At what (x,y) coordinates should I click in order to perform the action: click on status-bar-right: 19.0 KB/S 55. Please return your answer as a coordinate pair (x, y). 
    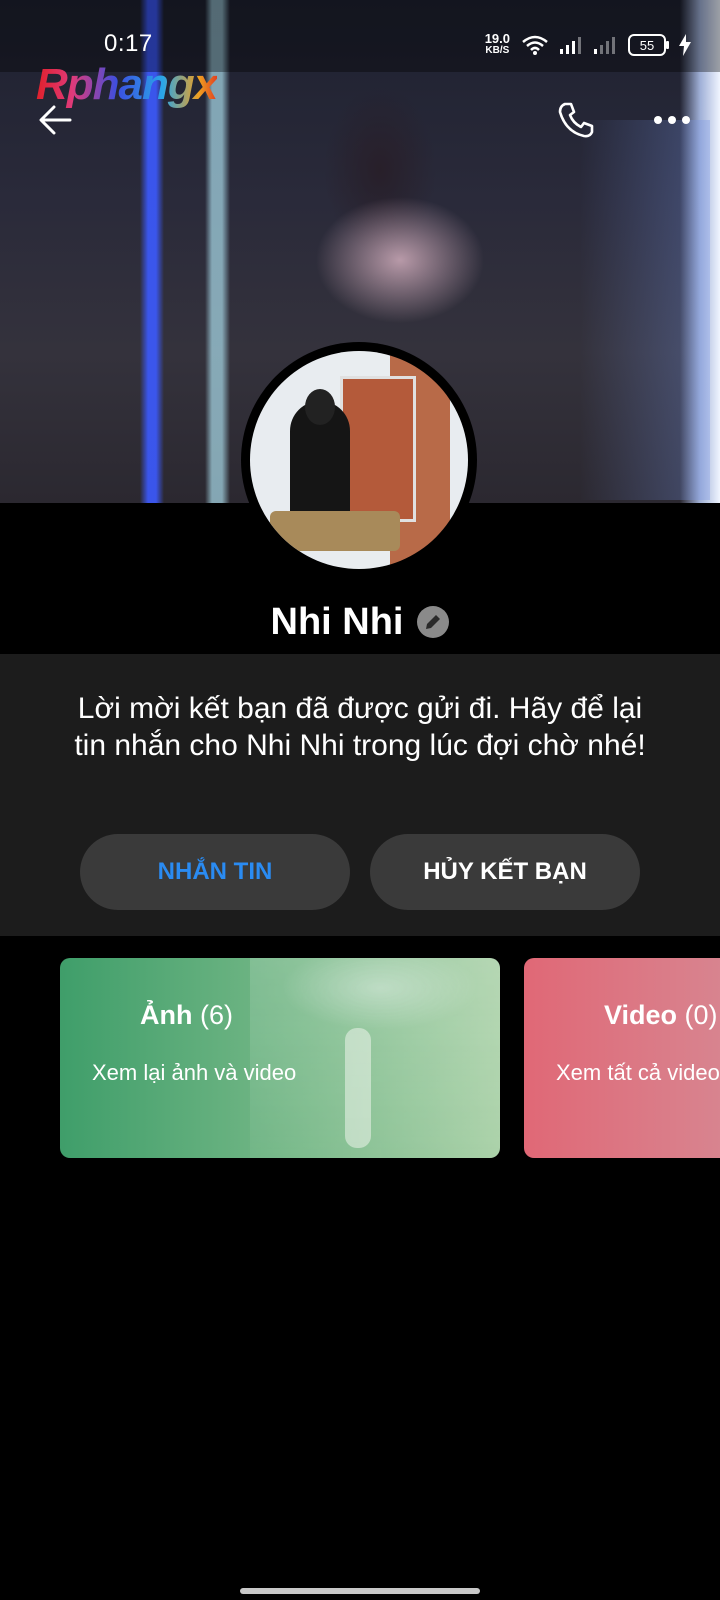
    Looking at the image, I should click on (588, 45).